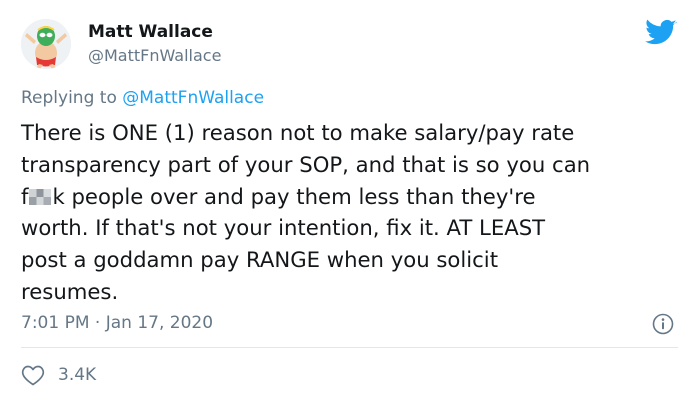  I want to click on reply-mention-link: @MattFnWallace, so click(193, 98).